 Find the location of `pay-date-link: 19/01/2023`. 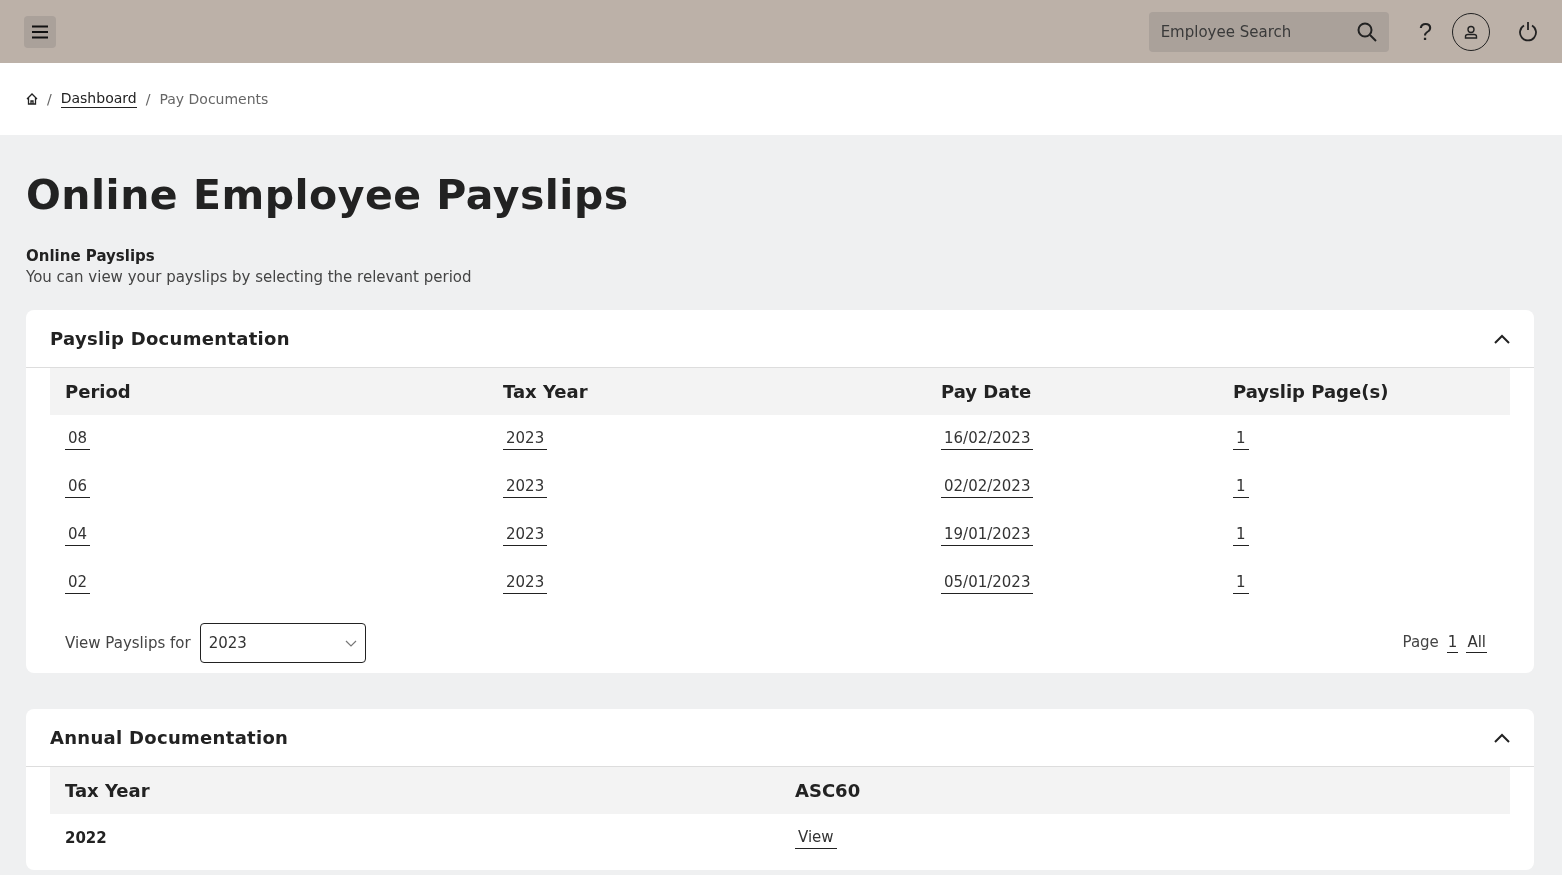

pay-date-link: 19/01/2023 is located at coordinates (987, 535).